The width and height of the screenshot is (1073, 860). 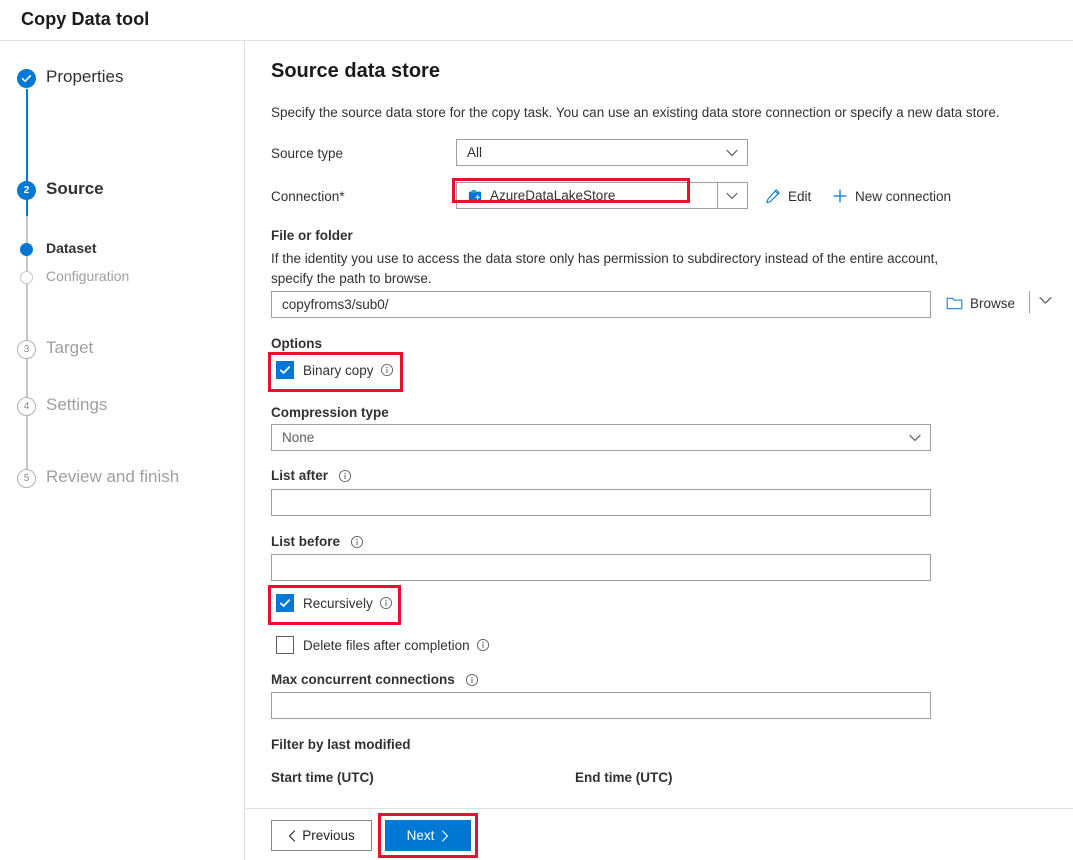 I want to click on azure-data-lake-store-icon, so click(x=475, y=196).